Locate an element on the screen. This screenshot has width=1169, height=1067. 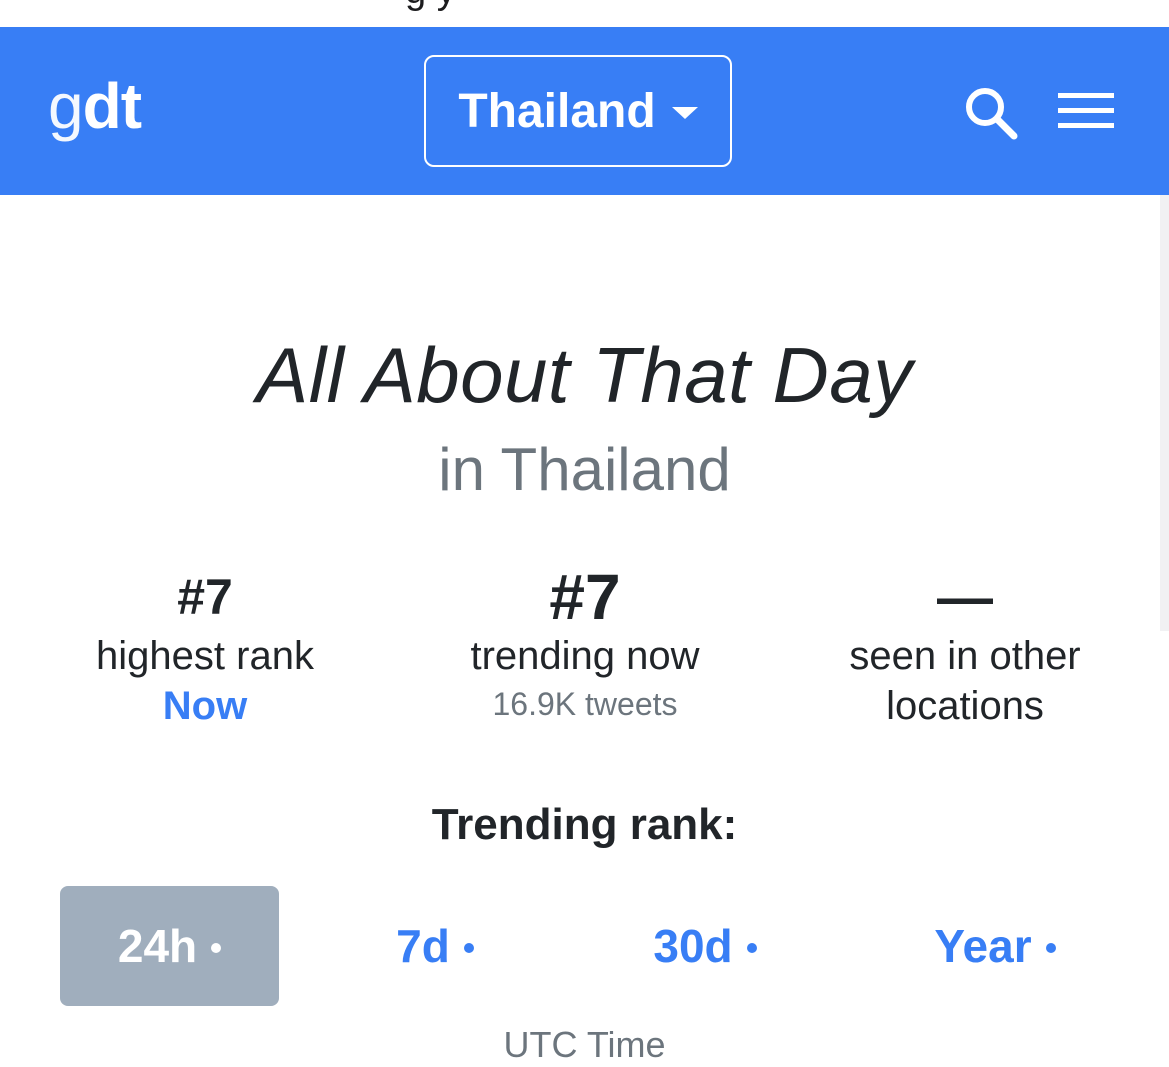
brand-logo-bold: dt is located at coordinates (112, 106).